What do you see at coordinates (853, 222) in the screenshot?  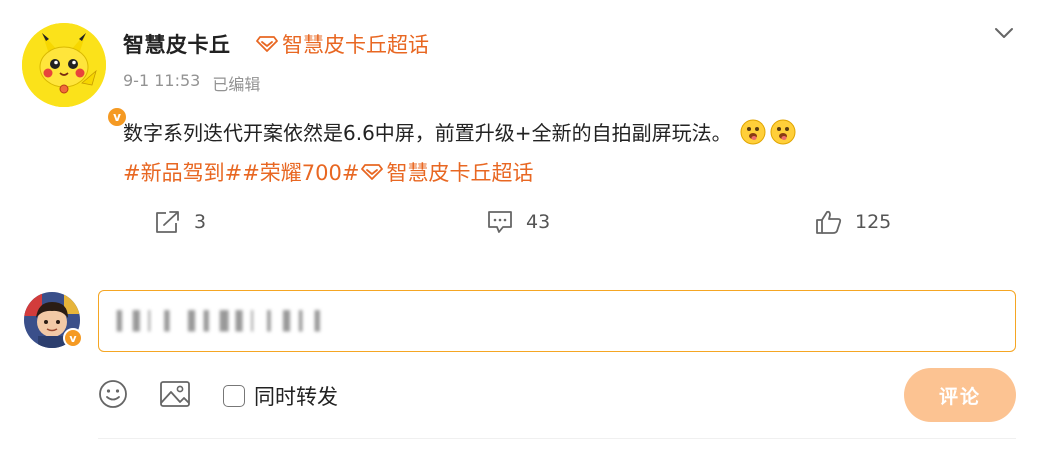 I see `like-button: 125` at bounding box center [853, 222].